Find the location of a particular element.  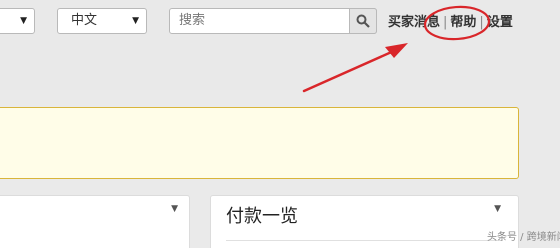

language-select: 中文 ▼ is located at coordinates (102, 21).